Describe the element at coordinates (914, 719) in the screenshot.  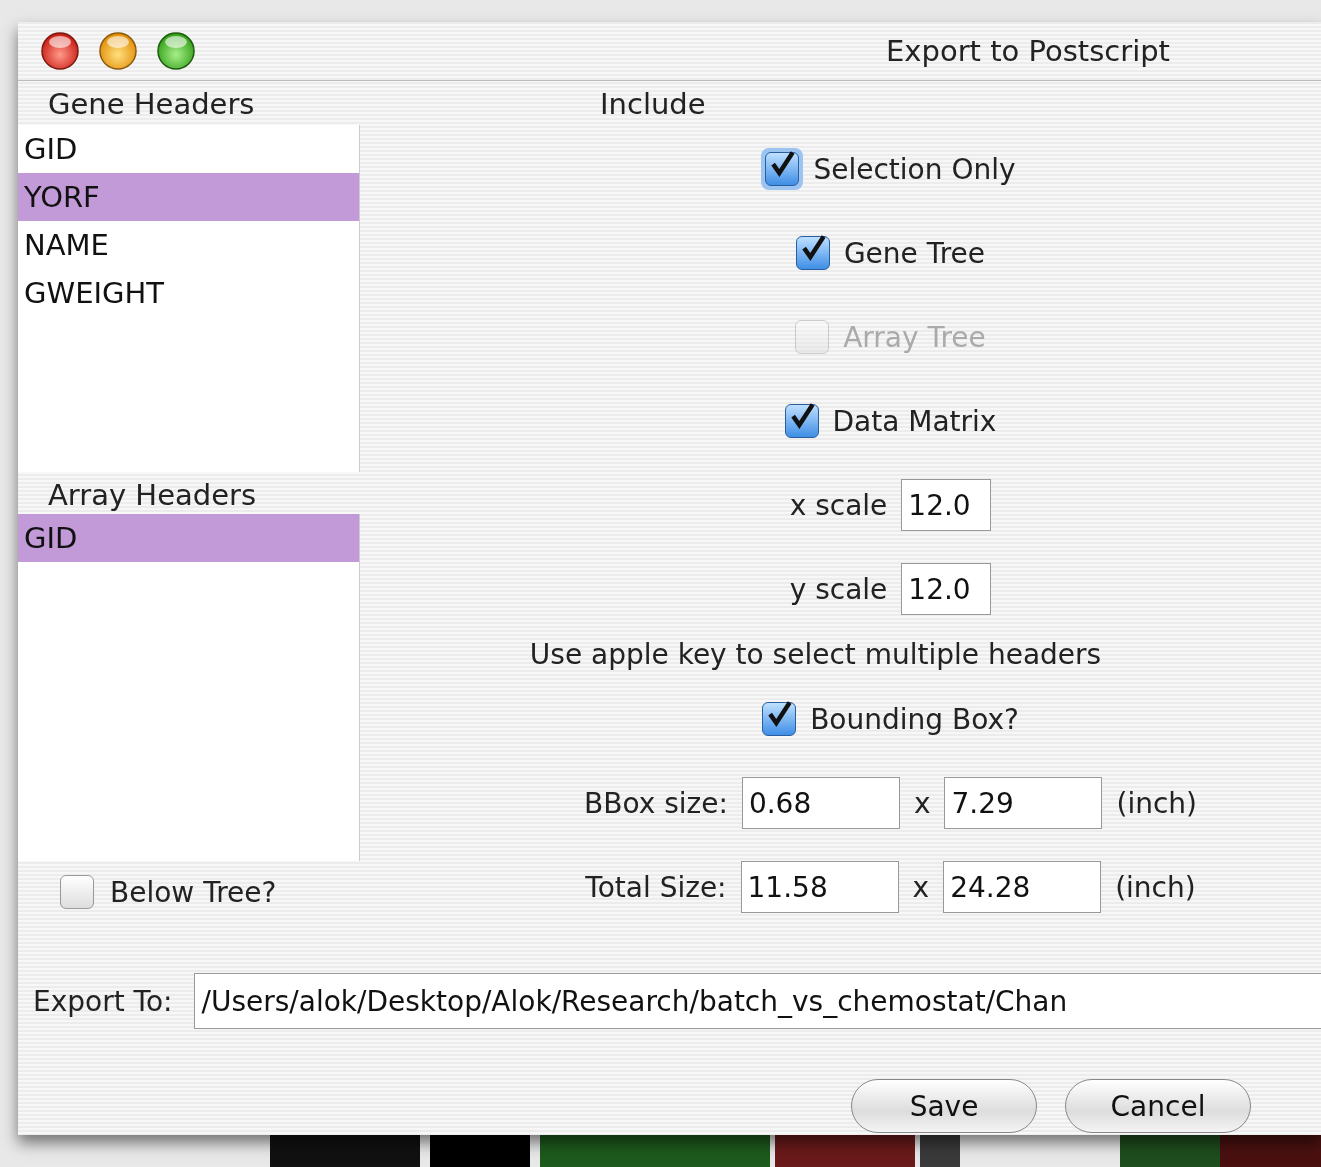
I see `checkbox-label: Bounding Box?` at that location.